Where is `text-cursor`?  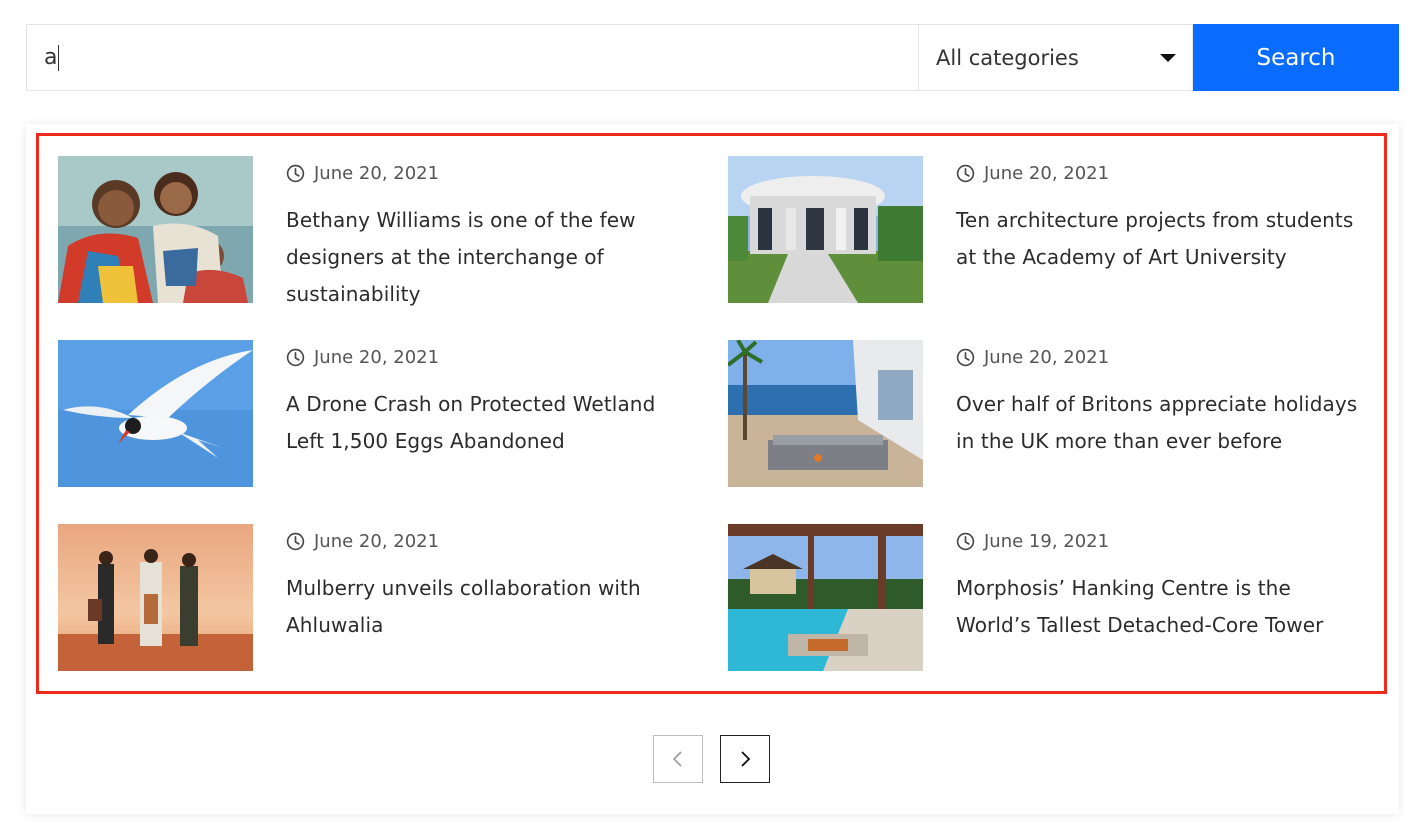
text-cursor is located at coordinates (59, 57).